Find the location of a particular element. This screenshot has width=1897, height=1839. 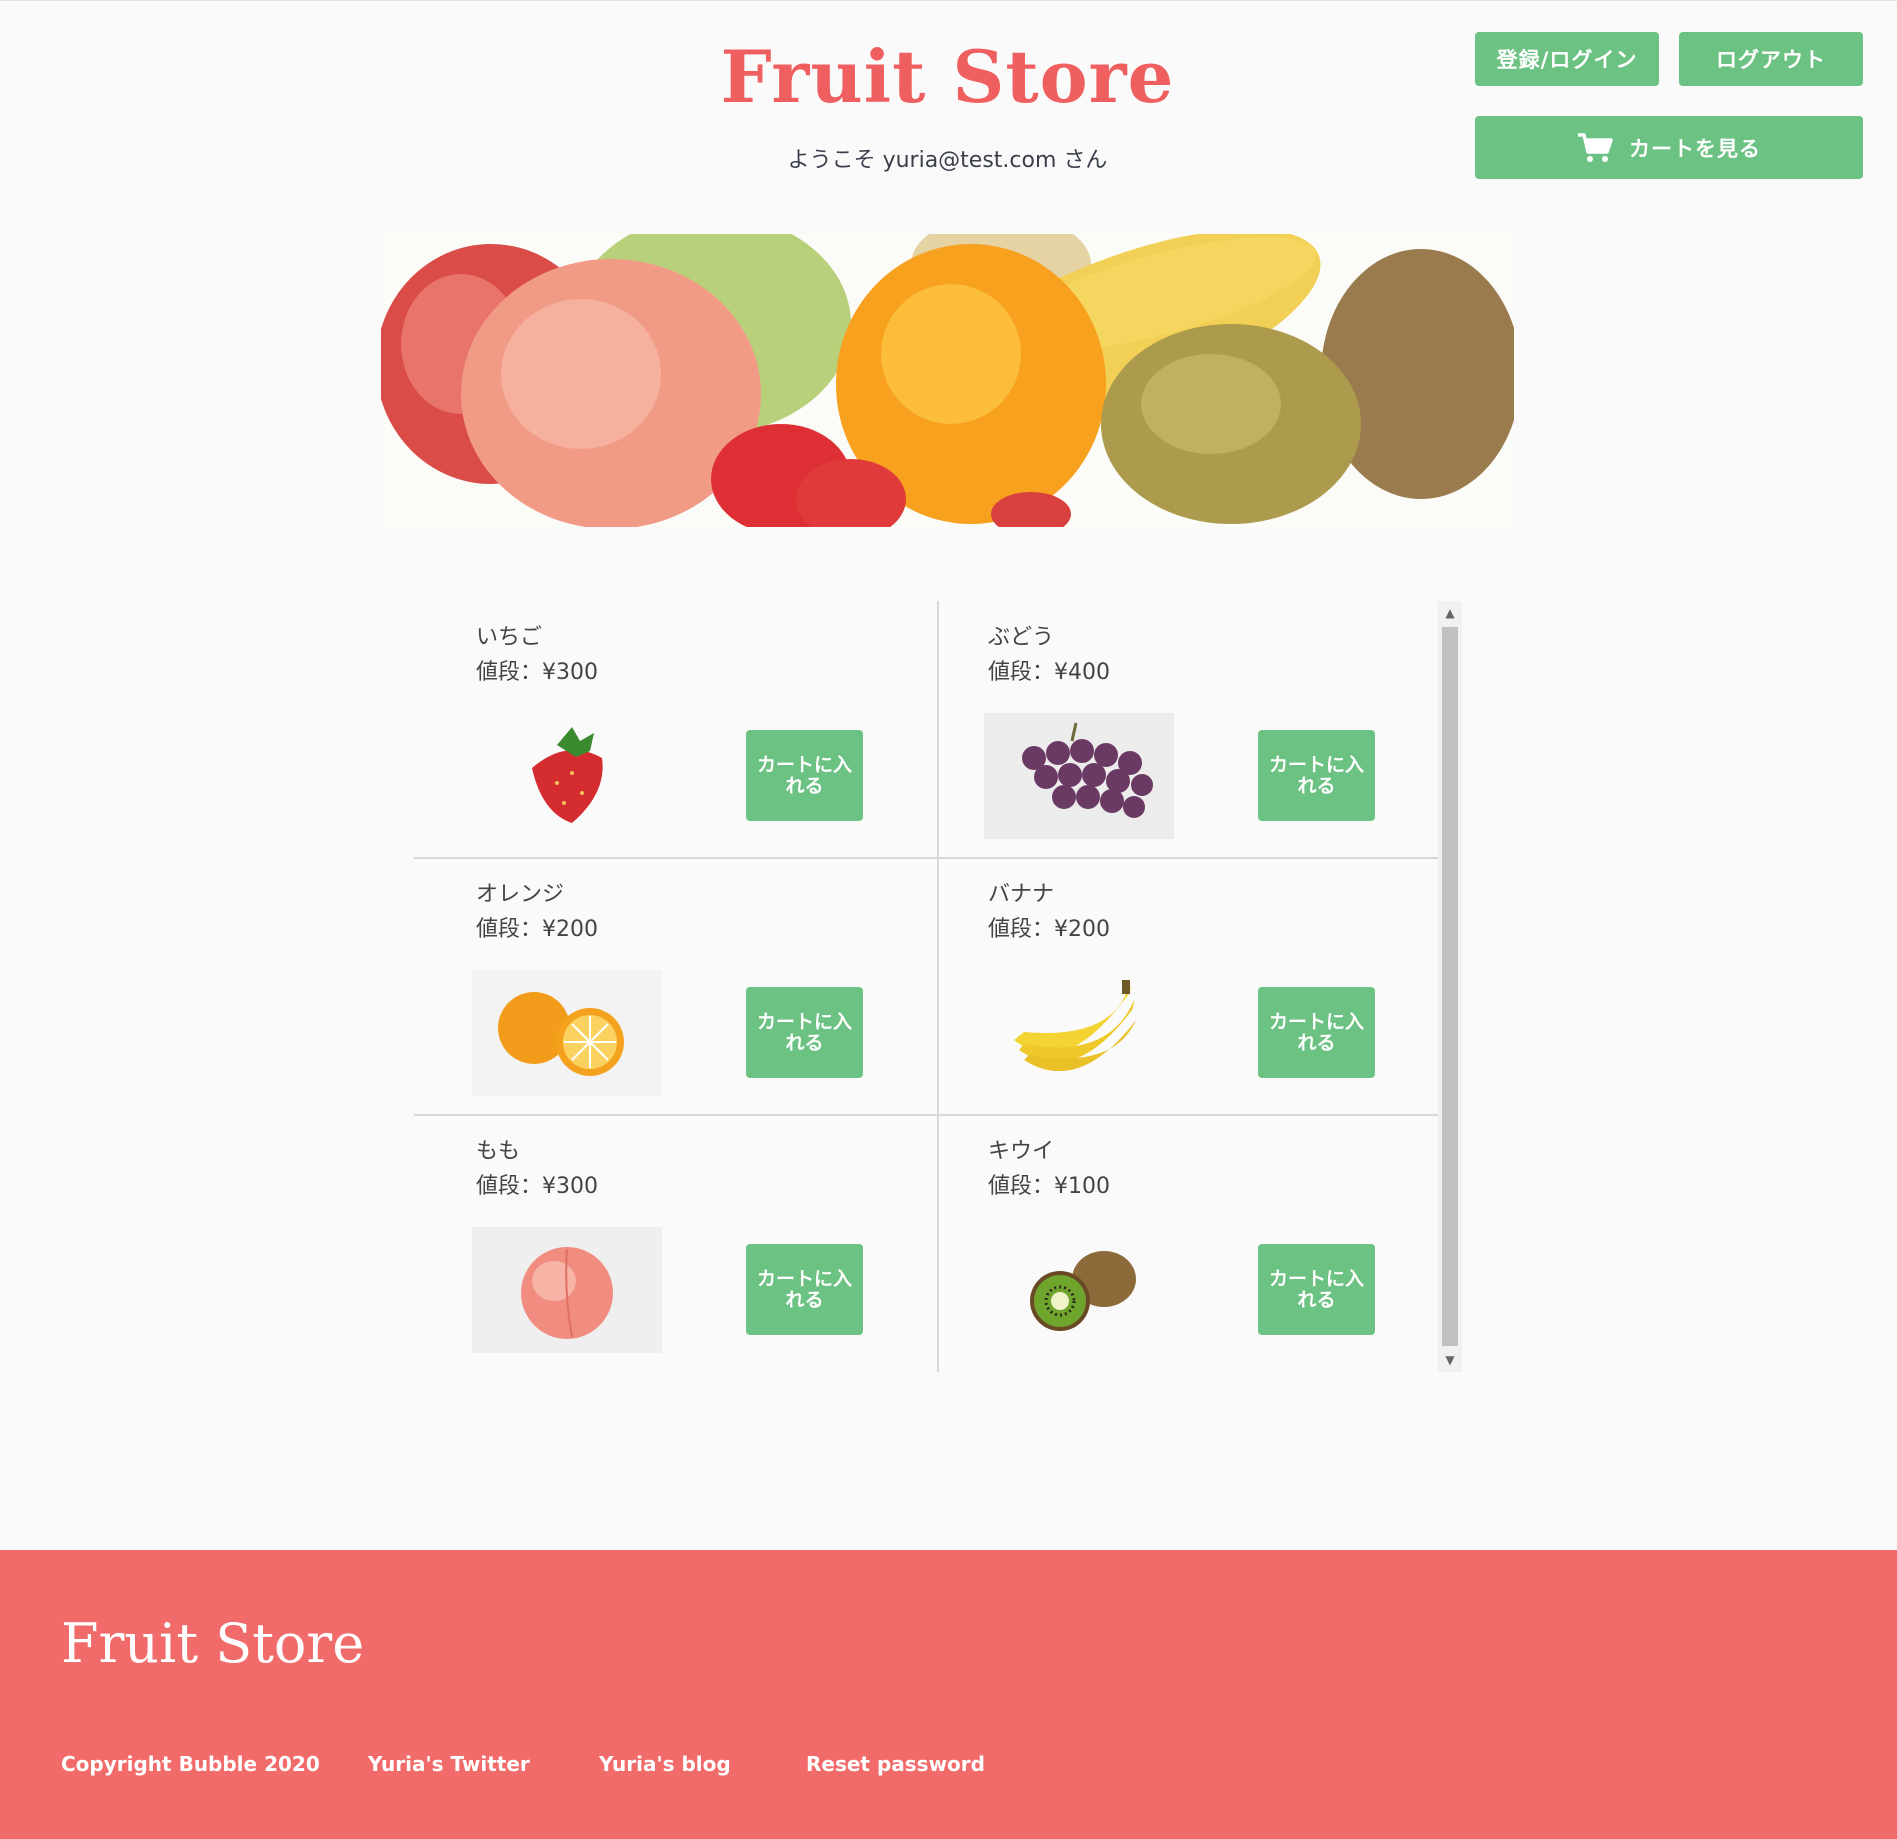

product-price: 値段：¥100 is located at coordinates (1049, 1186).